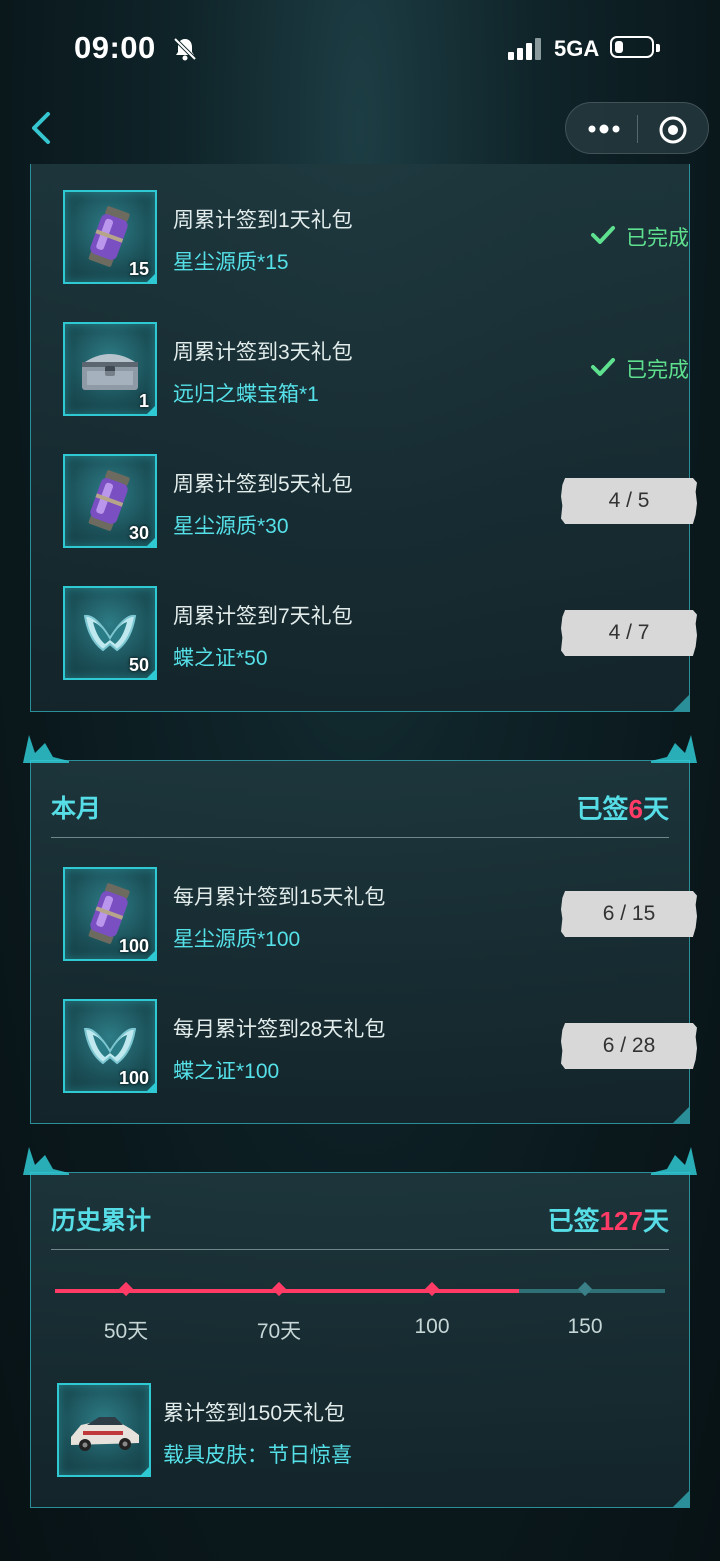  Describe the element at coordinates (673, 130) in the screenshot. I see `close-program-icon` at that location.